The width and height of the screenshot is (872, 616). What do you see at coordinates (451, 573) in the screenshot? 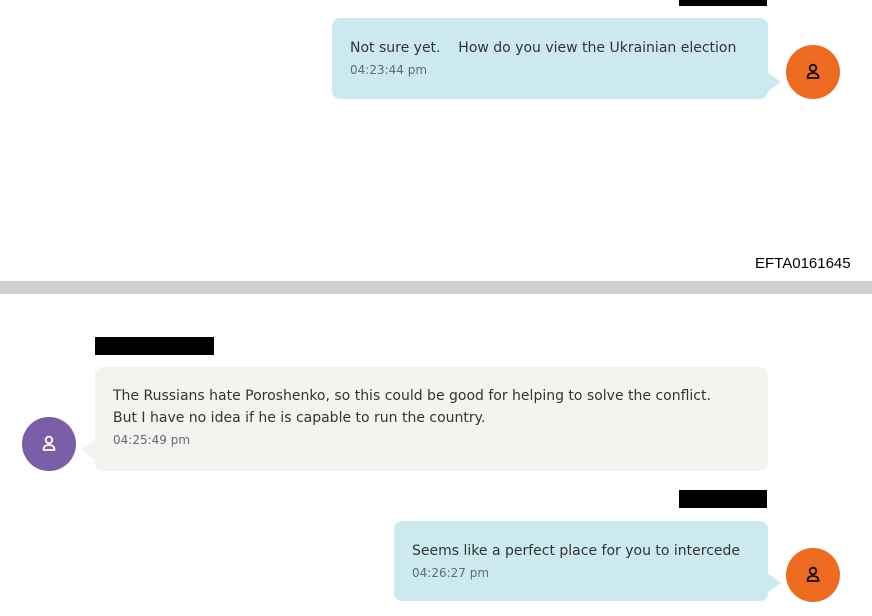
I see `message-timestamp: 04:26:27 pm` at bounding box center [451, 573].